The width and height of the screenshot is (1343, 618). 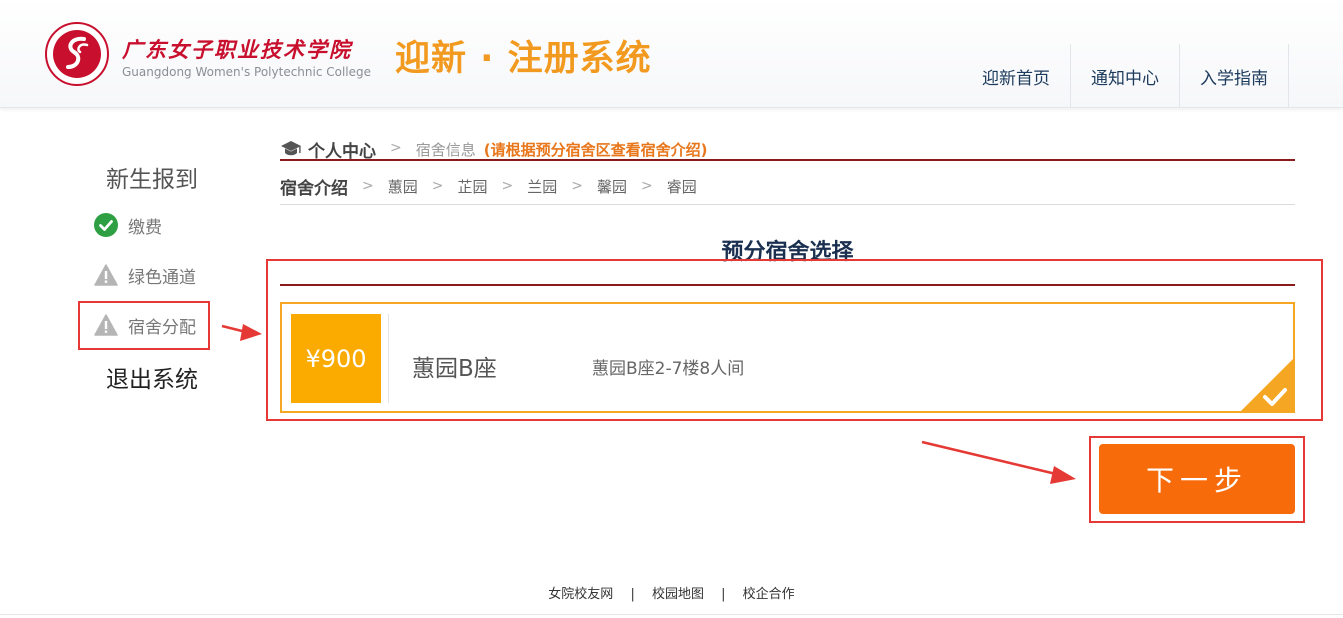 What do you see at coordinates (445, 150) in the screenshot?
I see `breadcrumb-dorm-info: 宿舍信息` at bounding box center [445, 150].